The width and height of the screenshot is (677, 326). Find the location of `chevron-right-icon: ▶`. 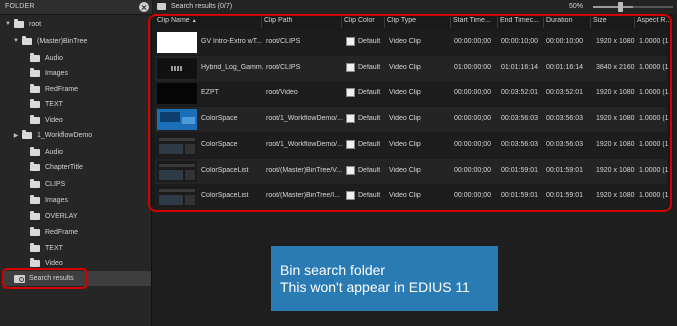

chevron-right-icon: ▶ is located at coordinates (16, 135).